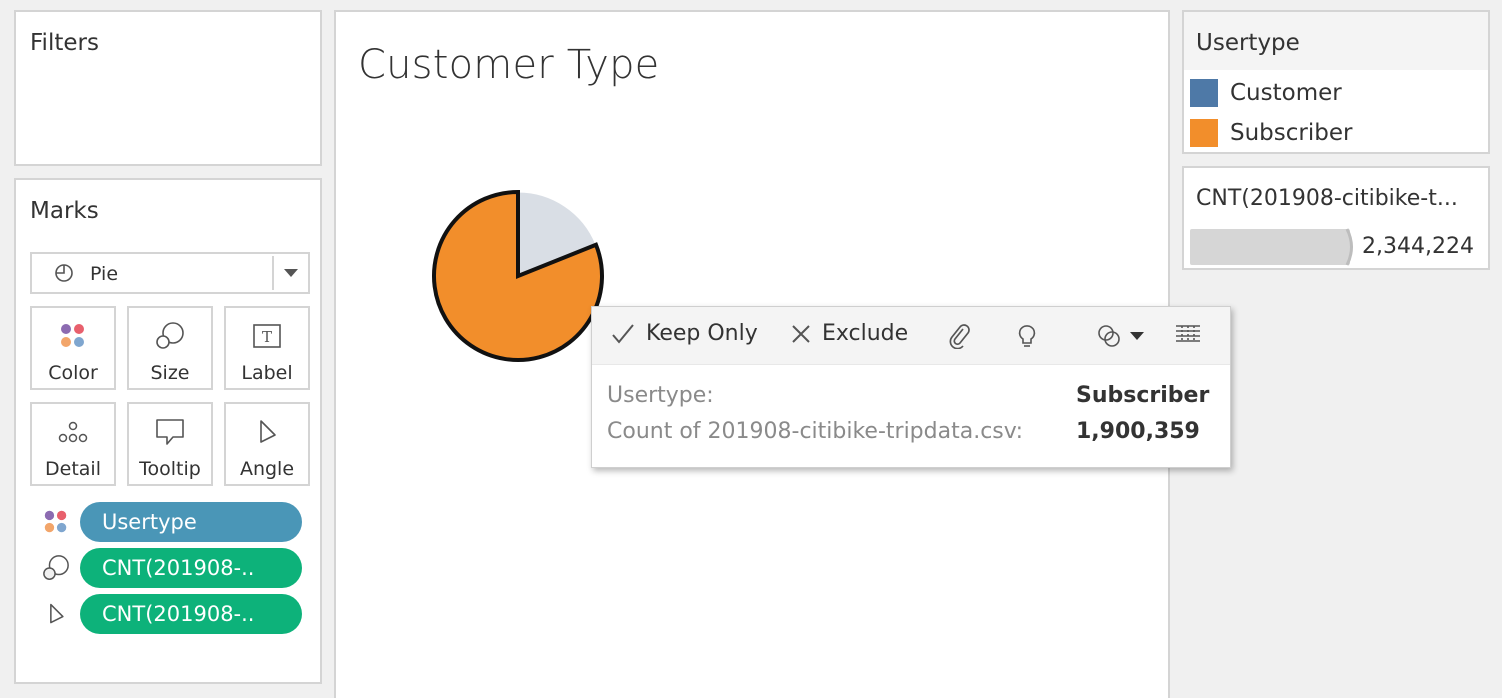 The image size is (1502, 698). I want to click on marks-title: Marks, so click(64, 211).